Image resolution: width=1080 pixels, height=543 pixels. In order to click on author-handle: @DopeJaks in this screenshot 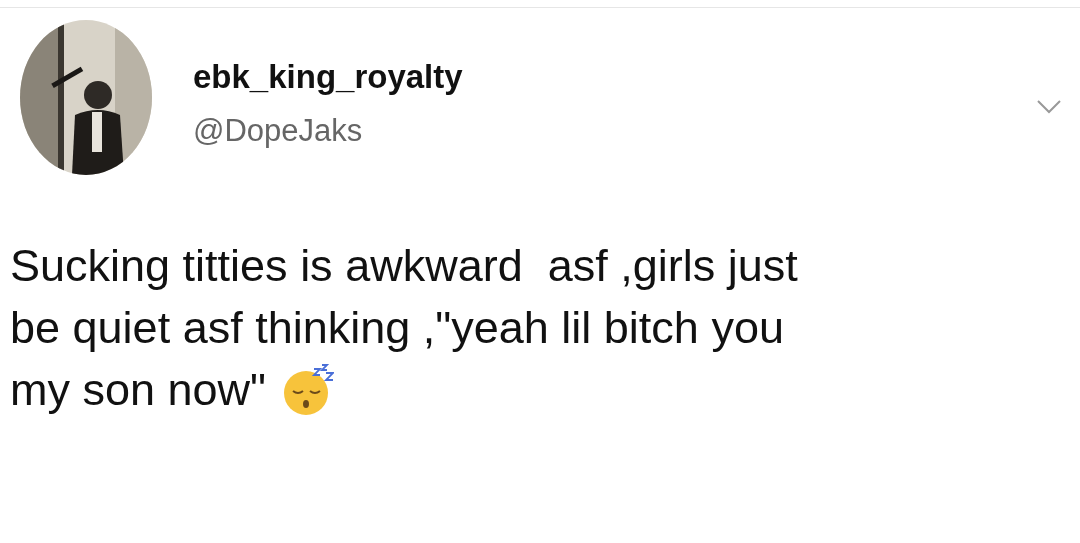, I will do `click(328, 131)`.